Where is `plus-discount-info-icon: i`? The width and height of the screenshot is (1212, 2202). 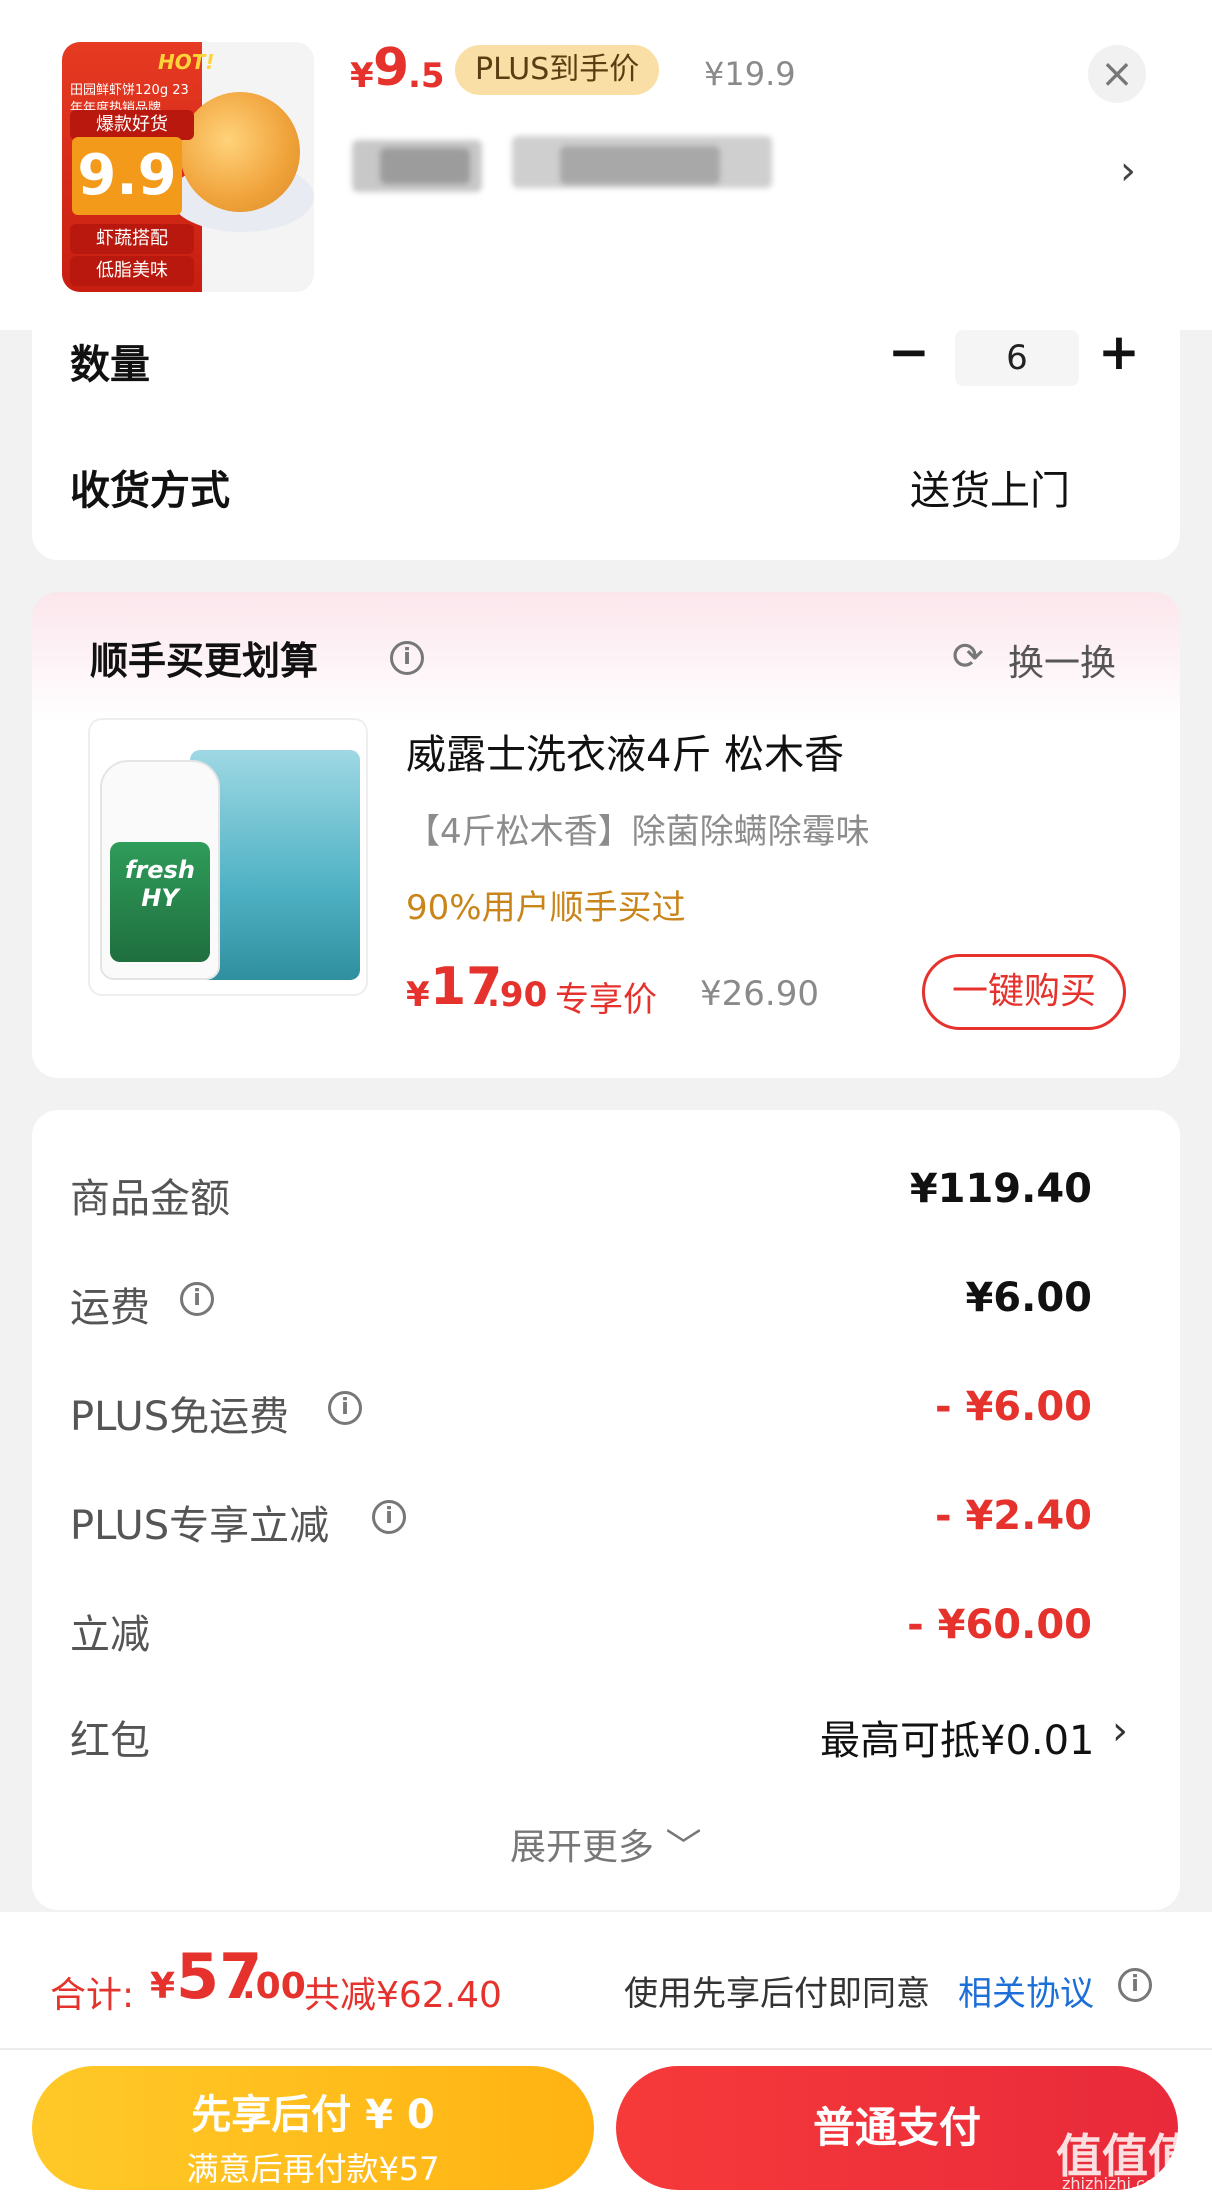 plus-discount-info-icon: i is located at coordinates (389, 1517).